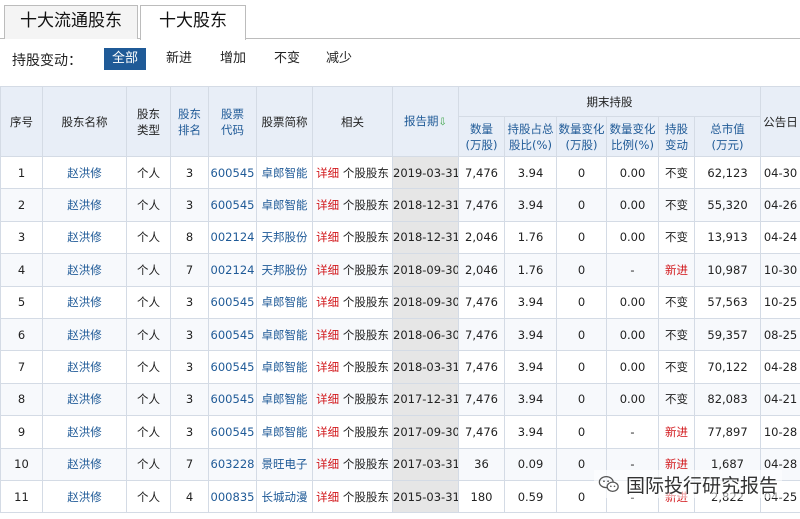 The height and width of the screenshot is (519, 800). I want to click on cell-pct-value: 3.94, so click(530, 334).